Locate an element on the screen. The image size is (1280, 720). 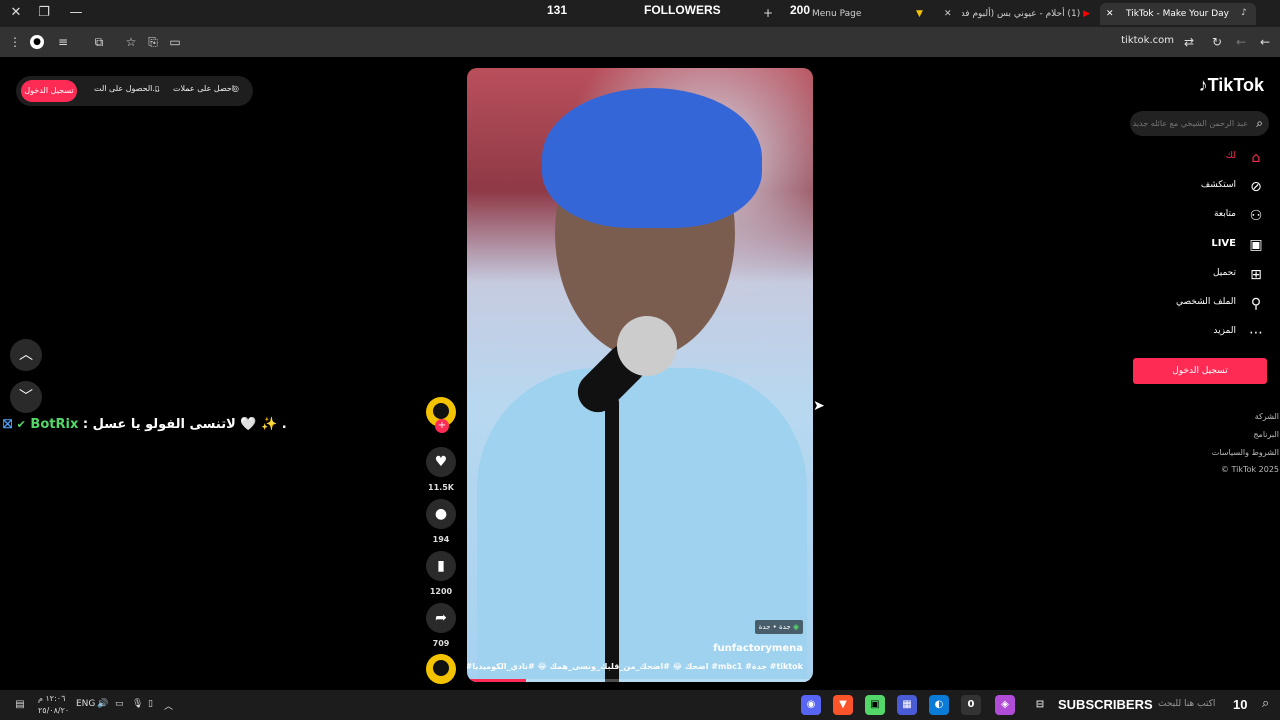
tiktok-logo: ♪TikTok is located at coordinates (1231, 85).